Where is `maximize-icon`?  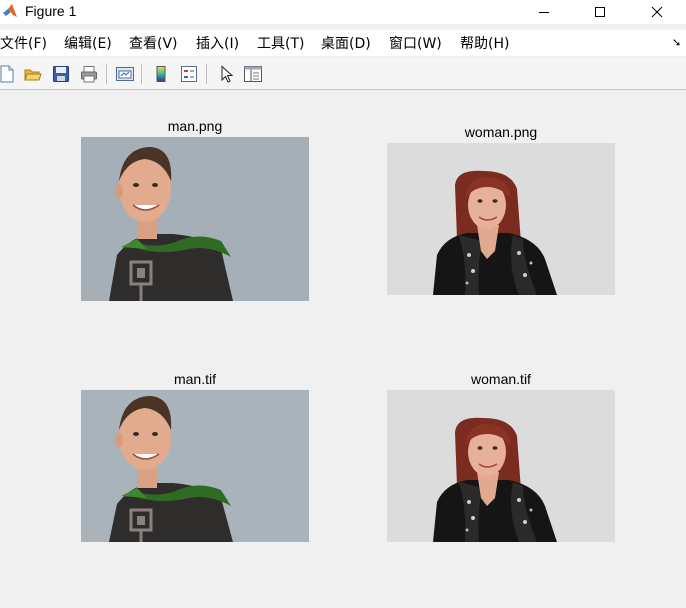
maximize-icon is located at coordinates (600, 12).